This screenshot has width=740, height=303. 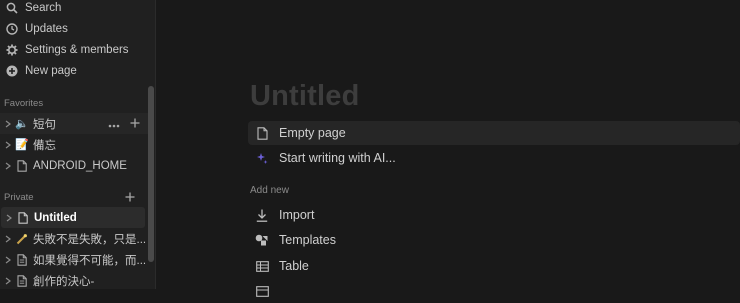 I want to click on sidebar-item-search: Search, so click(x=74, y=9).